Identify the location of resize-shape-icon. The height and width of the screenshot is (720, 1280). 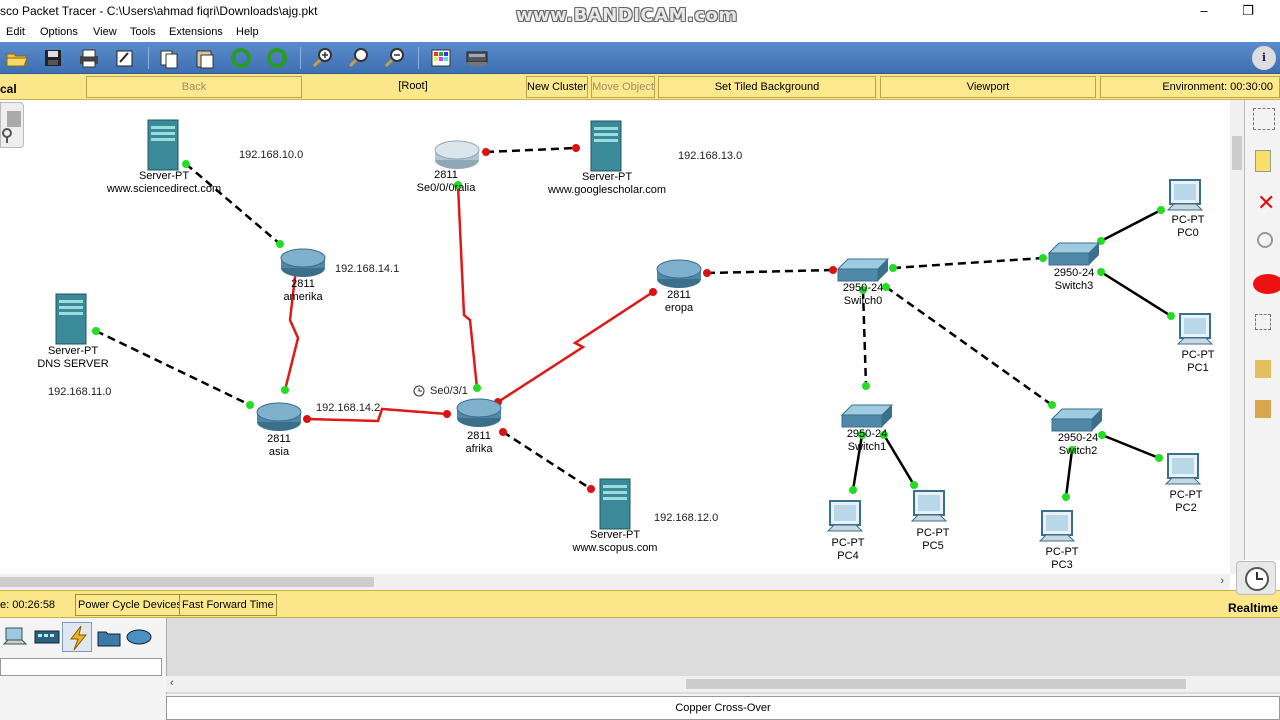
(1263, 322).